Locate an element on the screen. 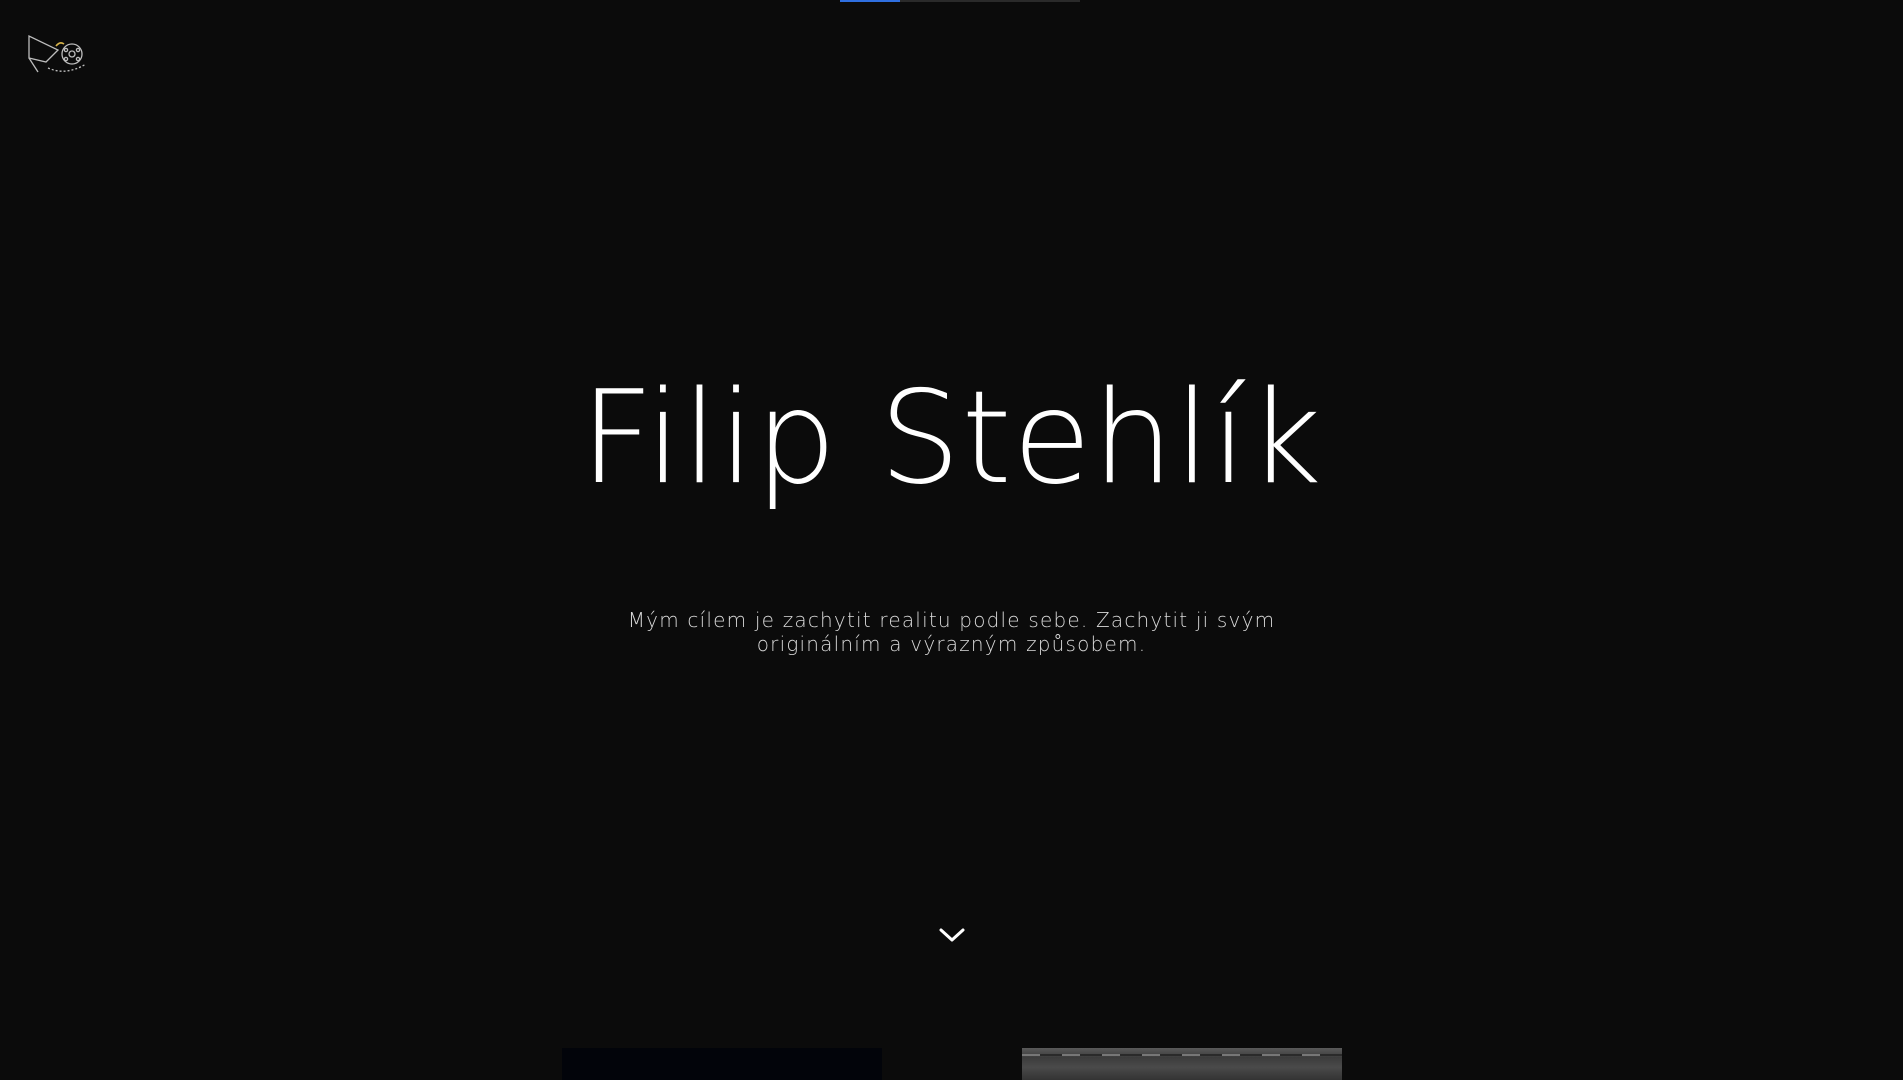 The image size is (1903, 1080). page-progress-bar is located at coordinates (960, 1).